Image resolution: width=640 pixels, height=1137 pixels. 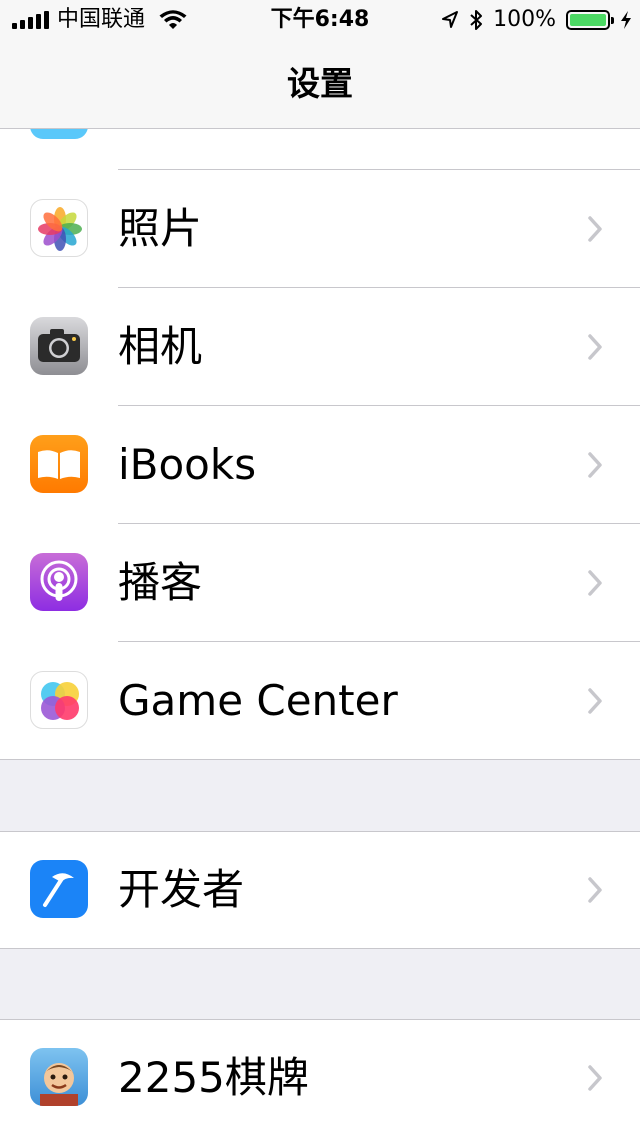 What do you see at coordinates (59, 228) in the screenshot?
I see `photos-icon` at bounding box center [59, 228].